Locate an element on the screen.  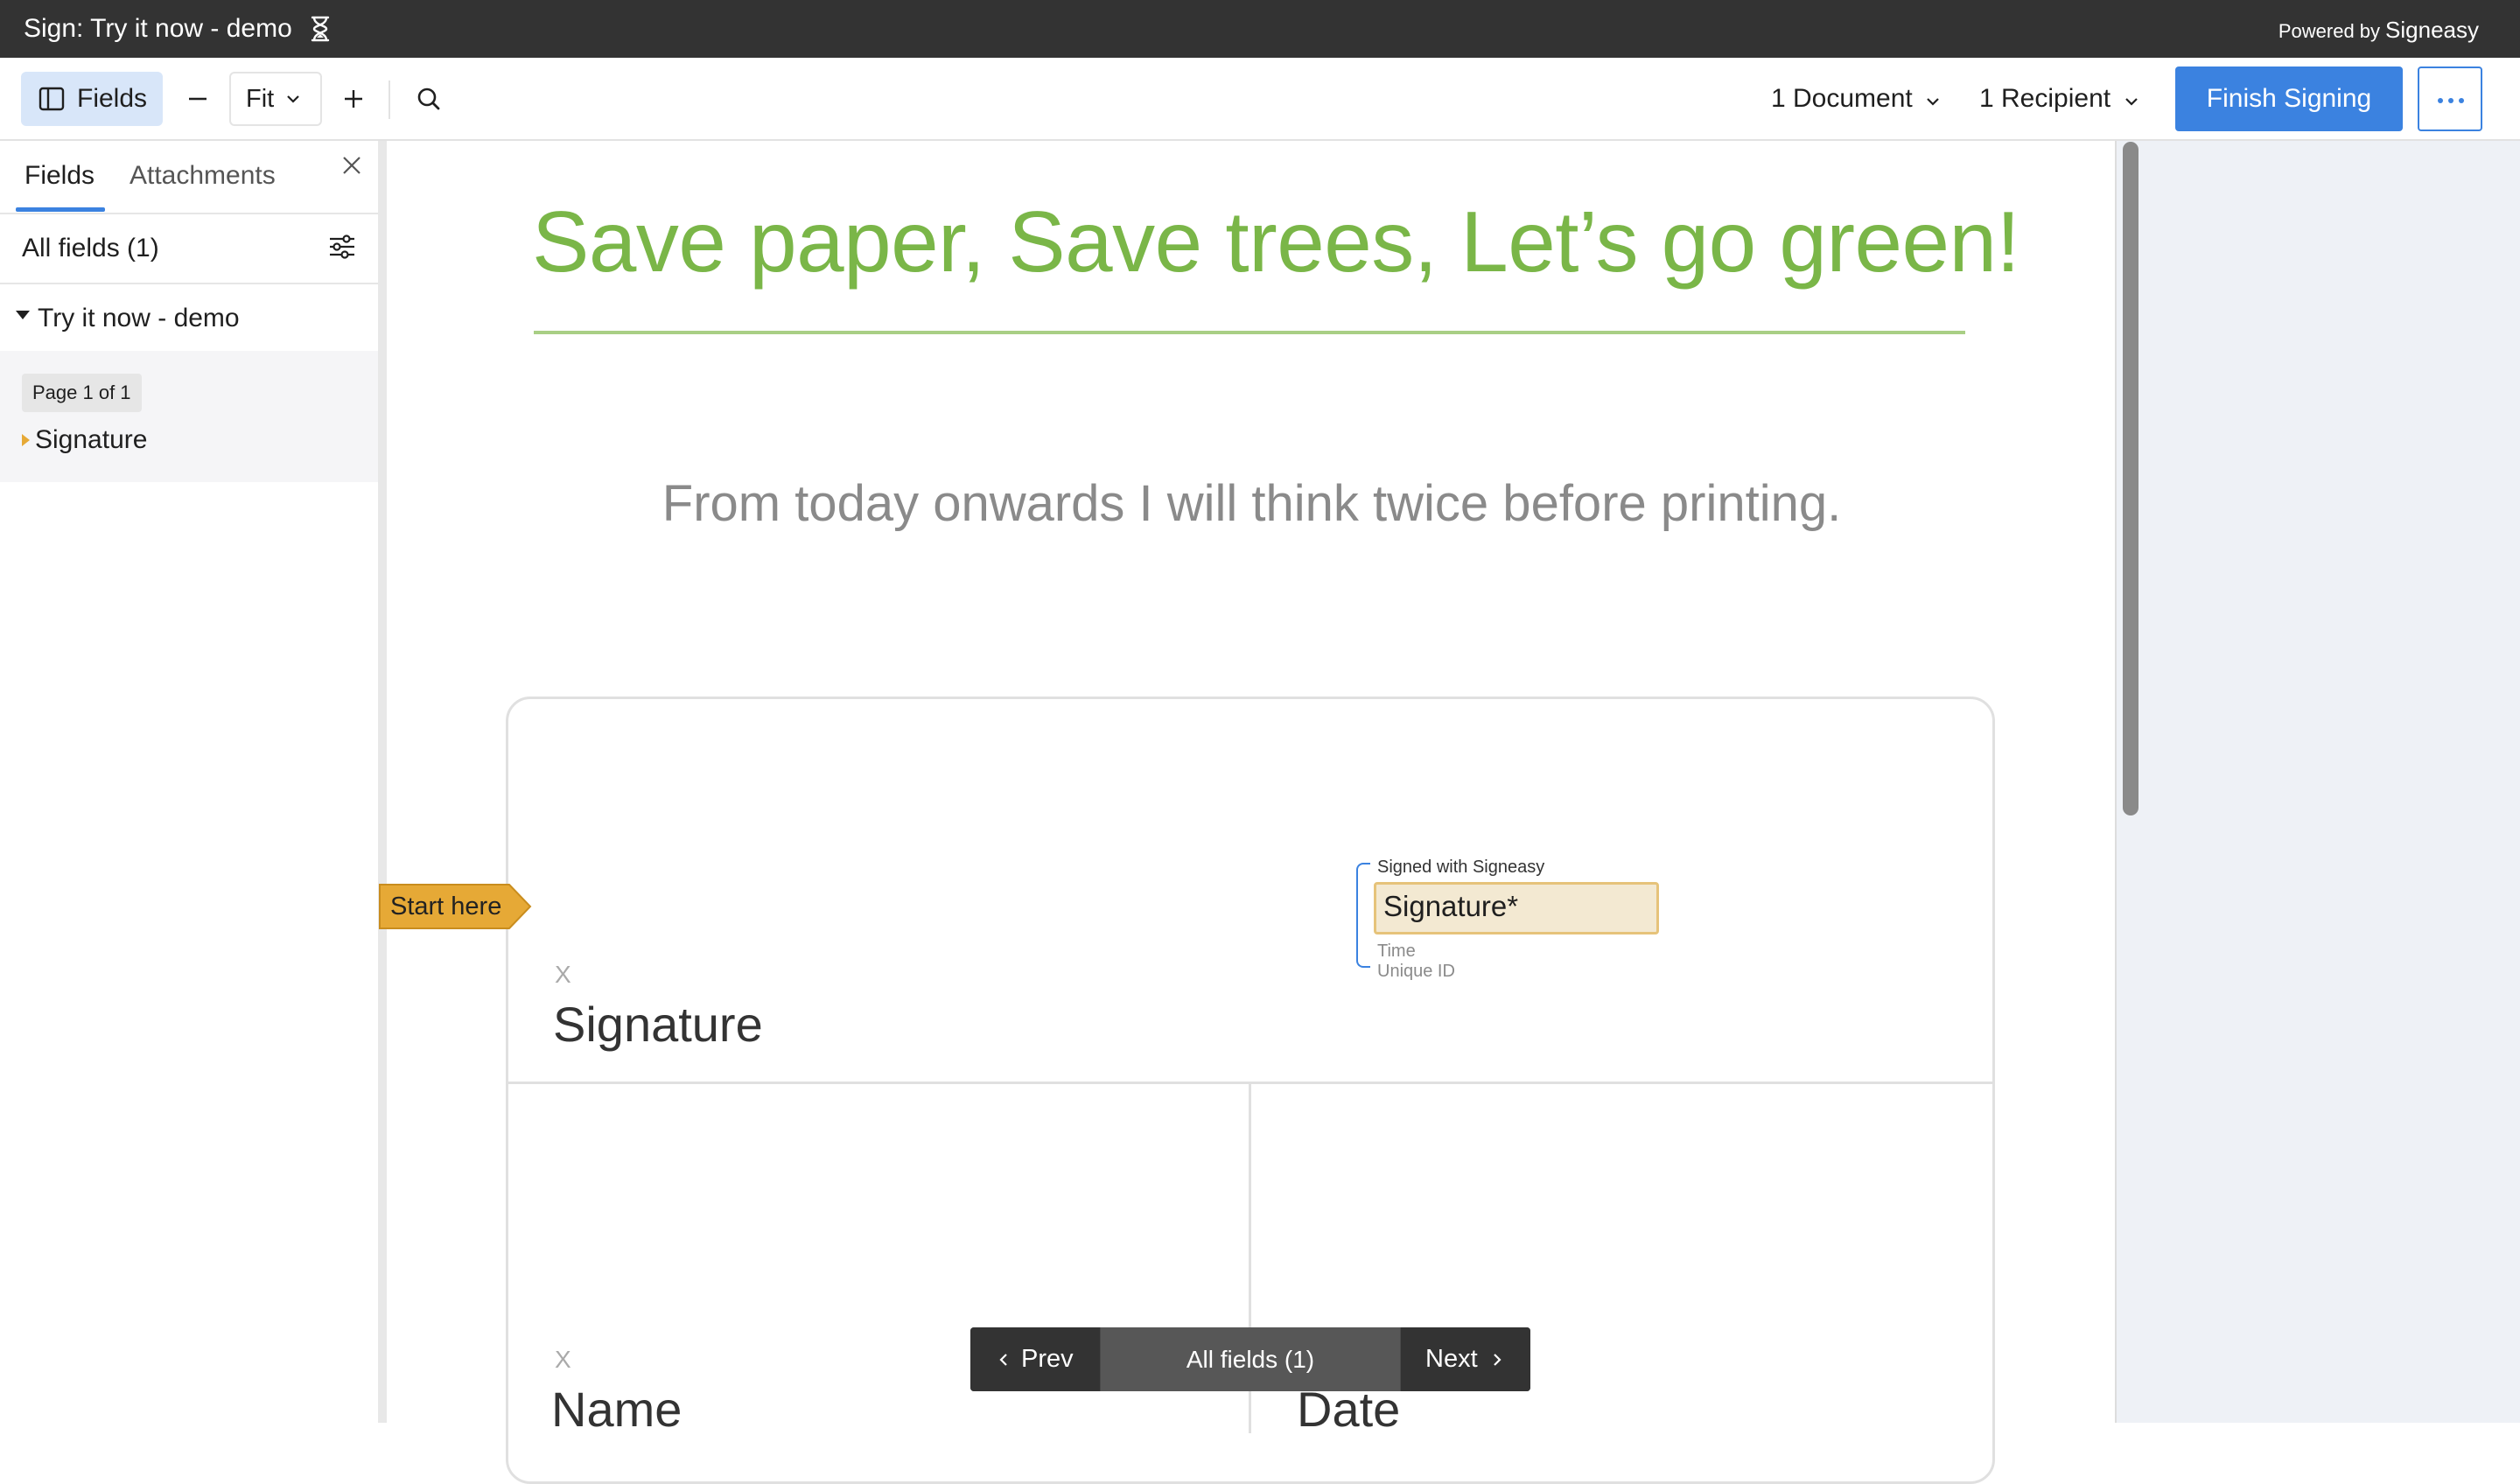
field-navigation-bar: Prev All fields (1) Next is located at coordinates (1250, 1359).